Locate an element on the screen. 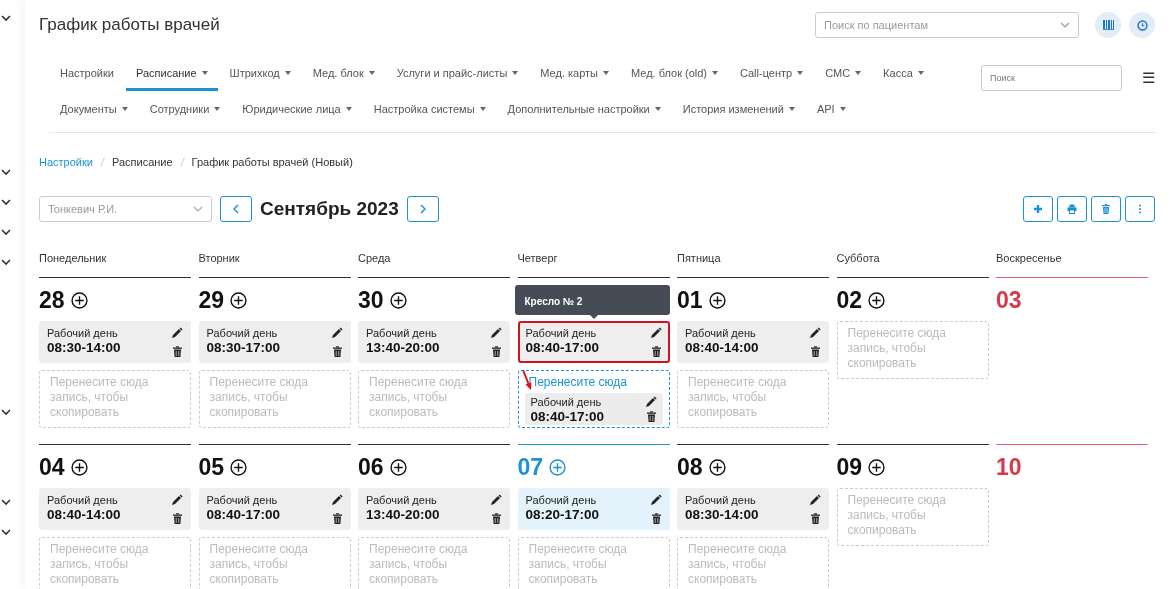 The height and width of the screenshot is (589, 1170). nav-tab: Расписание is located at coordinates (171, 78).